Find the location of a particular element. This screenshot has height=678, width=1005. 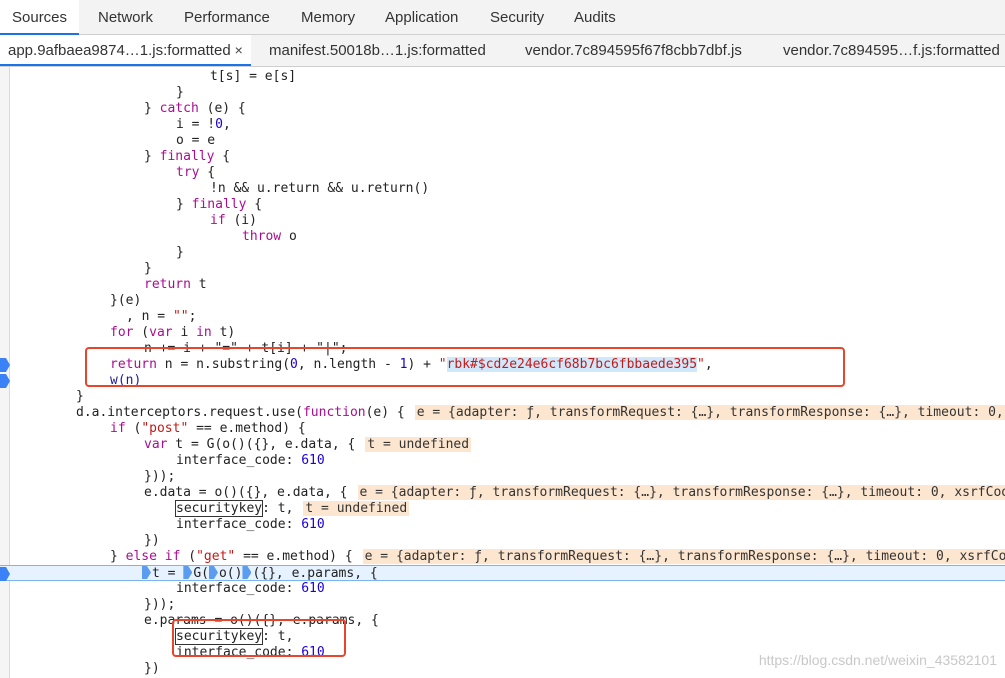

code-line: i = !0, is located at coordinates (203, 124).